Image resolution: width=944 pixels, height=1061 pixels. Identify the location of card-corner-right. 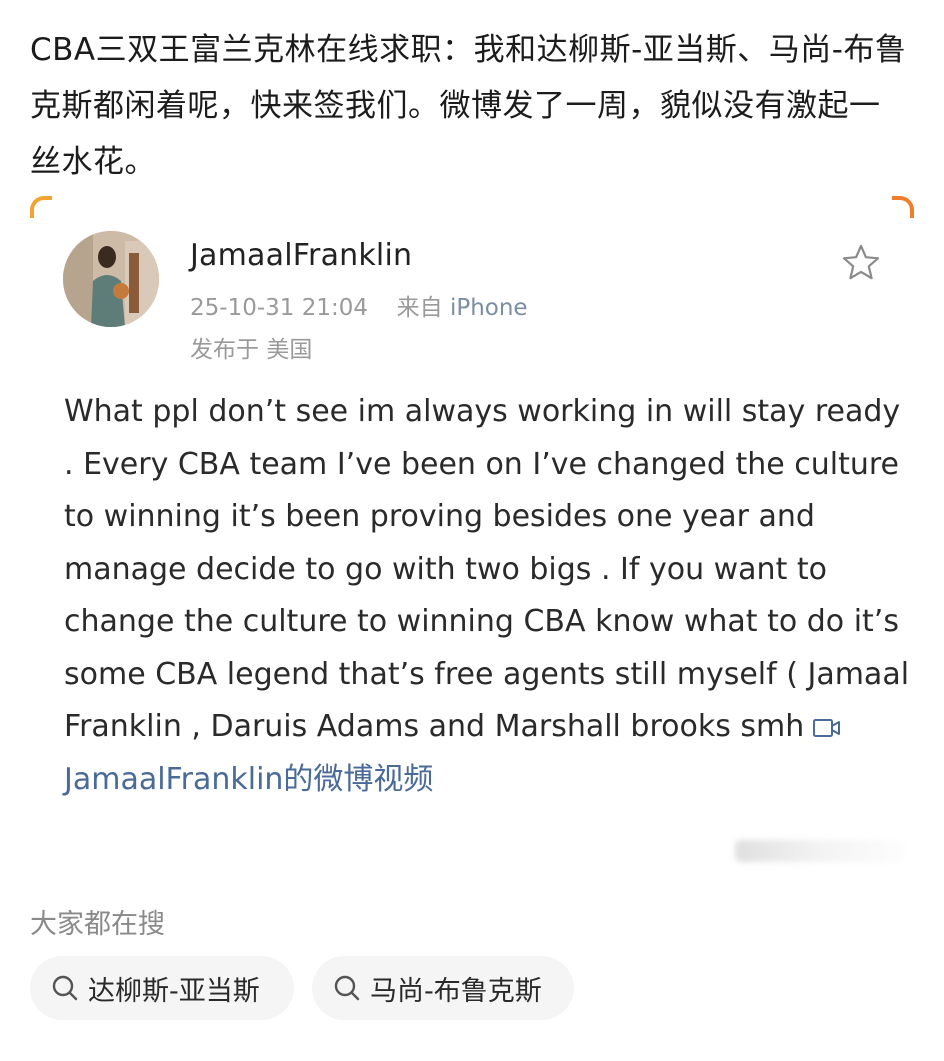
(903, 207).